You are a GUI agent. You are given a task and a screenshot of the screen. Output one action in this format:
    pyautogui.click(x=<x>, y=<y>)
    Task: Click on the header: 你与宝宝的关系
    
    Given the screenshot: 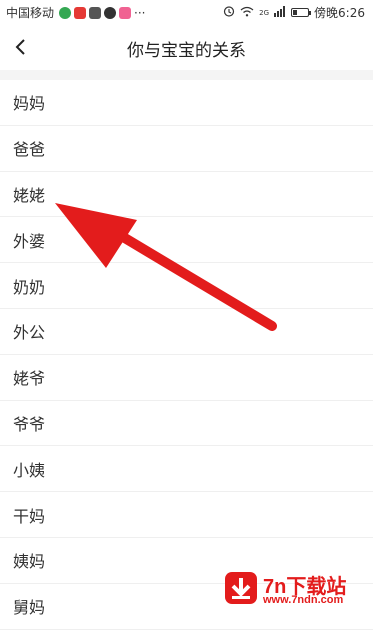 What is the action you would take?
    pyautogui.click(x=186, y=47)
    